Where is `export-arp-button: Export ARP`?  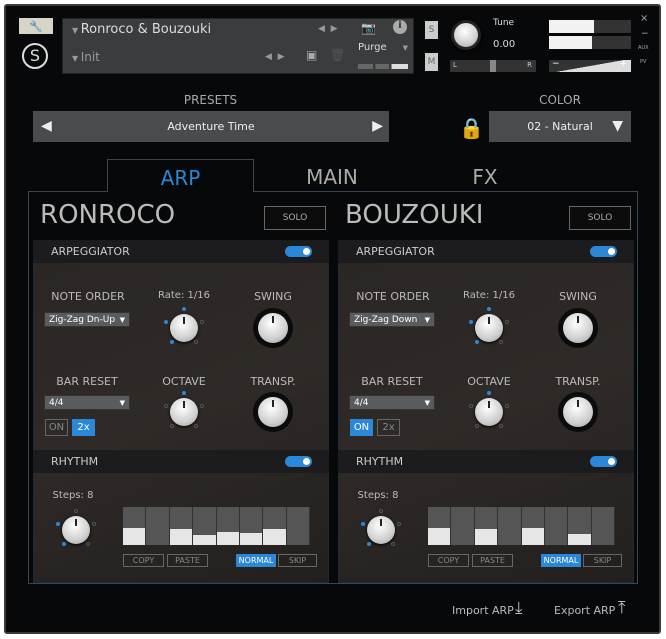 export-arp-button: Export ARP is located at coordinates (584, 610).